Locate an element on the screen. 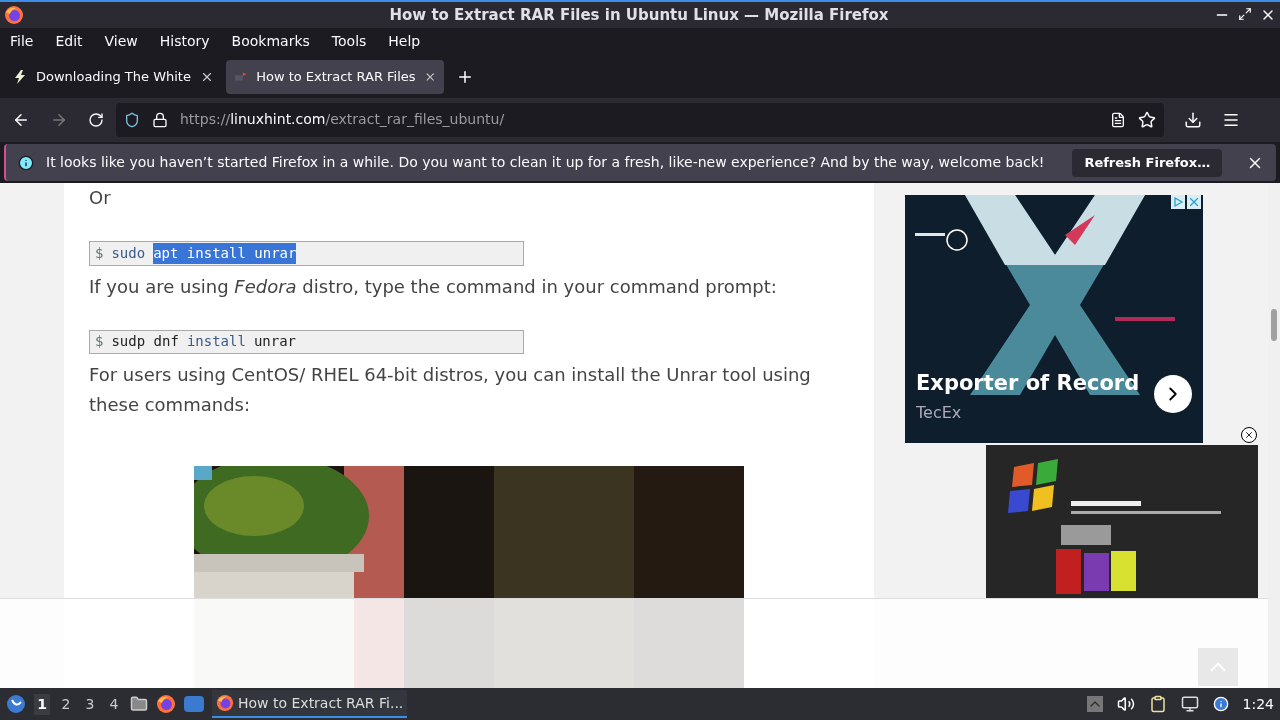  code-token: unrar is located at coordinates (275, 342).